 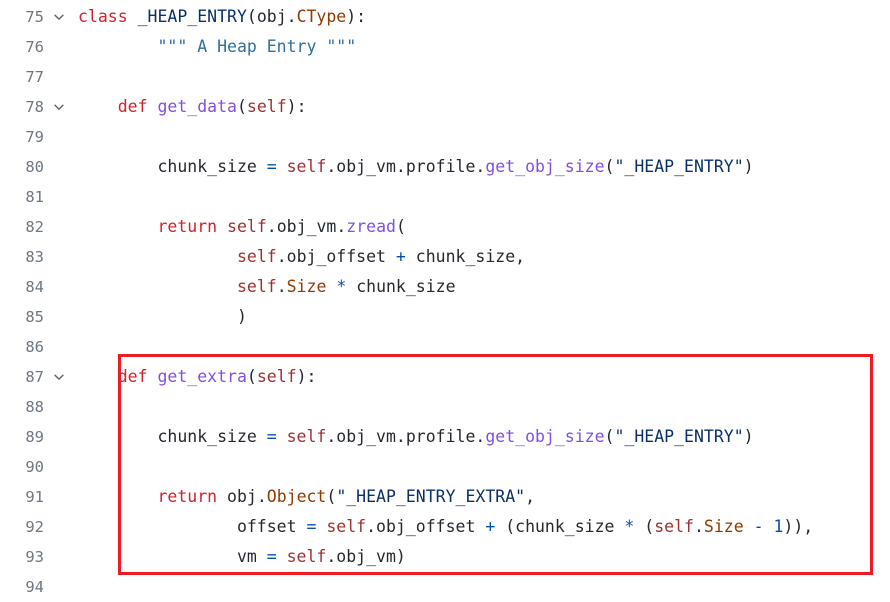 I want to click on code-line-text: return self.obj_vm.zread(, so click(x=482, y=227).